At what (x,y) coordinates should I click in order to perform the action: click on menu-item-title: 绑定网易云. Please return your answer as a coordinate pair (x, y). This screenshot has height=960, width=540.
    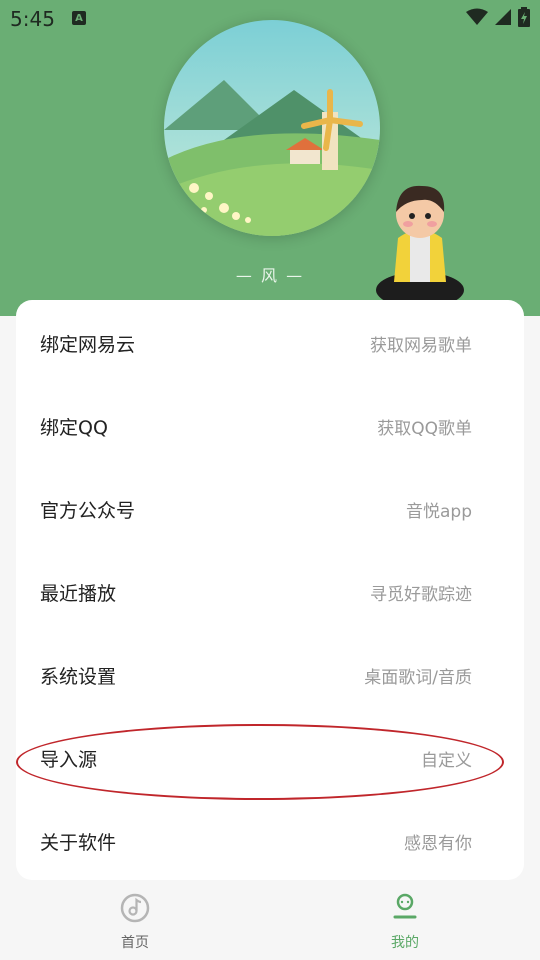
    Looking at the image, I should click on (88, 345).